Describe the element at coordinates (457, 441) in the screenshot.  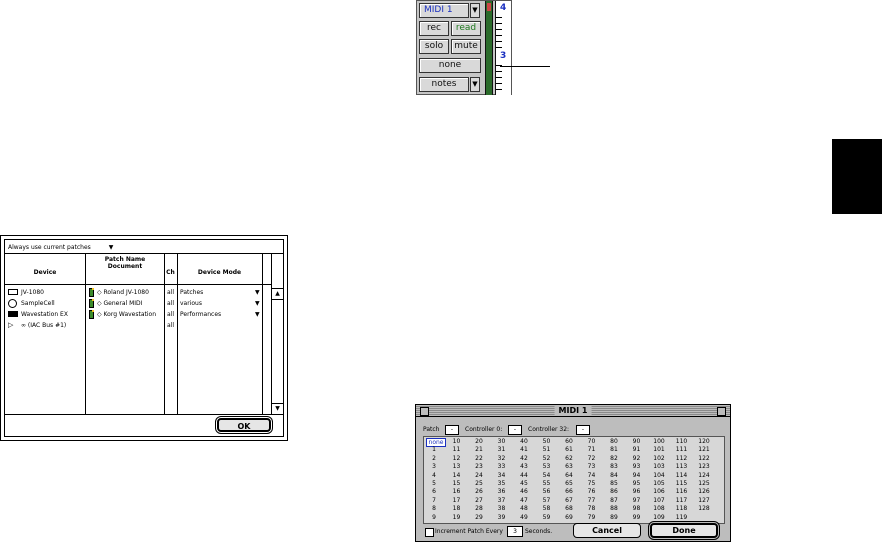
I see `patch-cell: 10` at that location.